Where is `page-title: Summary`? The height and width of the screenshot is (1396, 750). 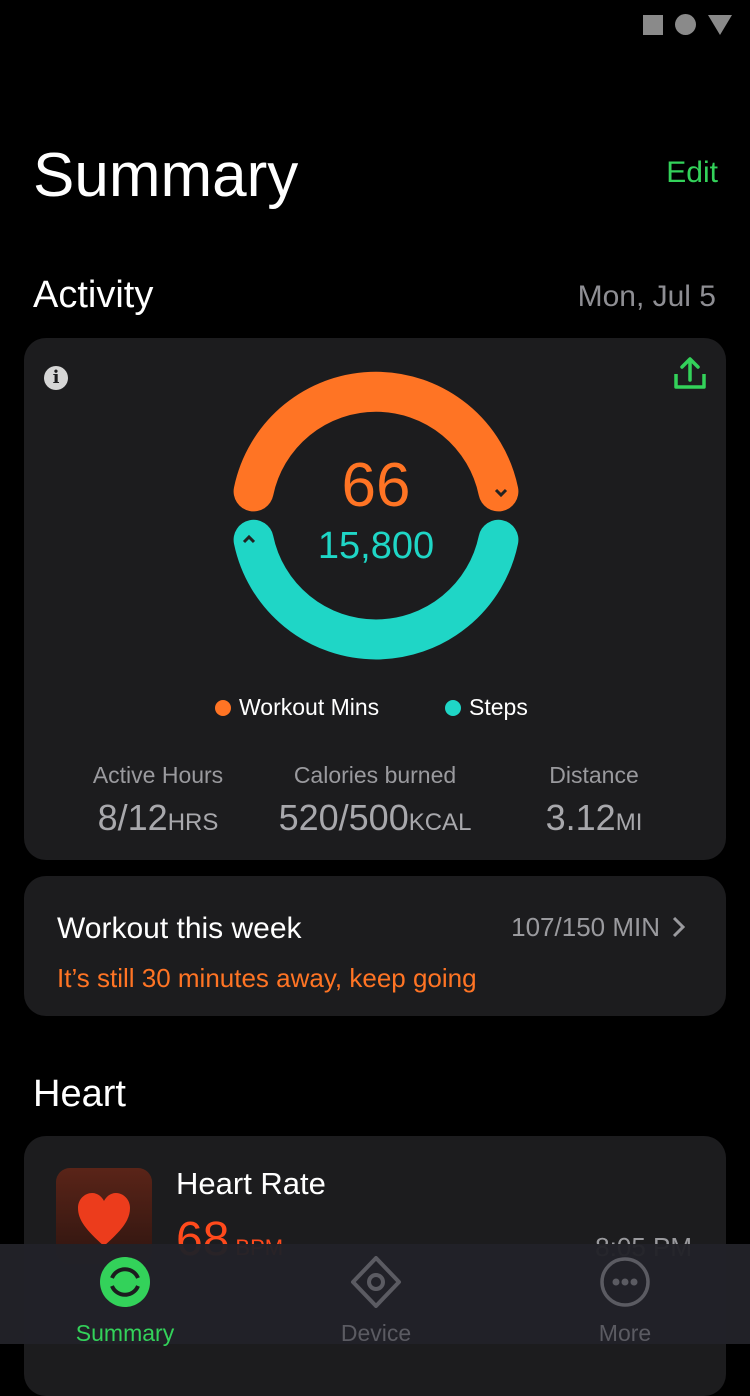
page-title: Summary is located at coordinates (166, 175).